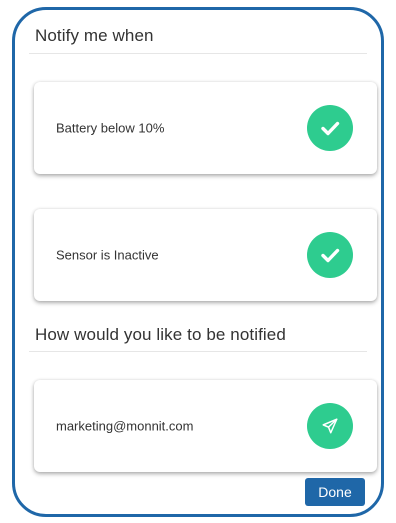 The image size is (396, 523). I want to click on battery-toggle-button, so click(330, 128).